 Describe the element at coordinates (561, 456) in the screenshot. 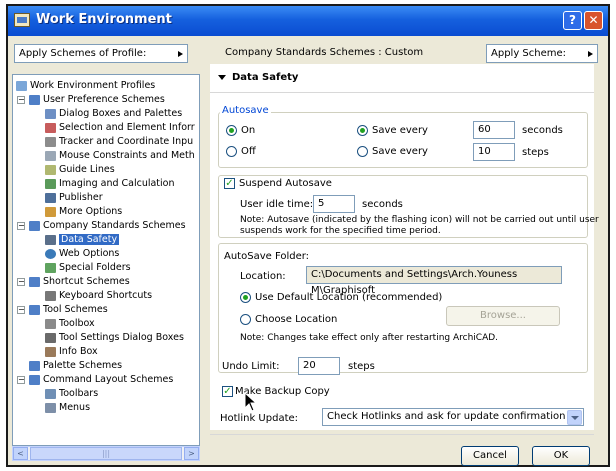

I see `ok-button: OK` at that location.